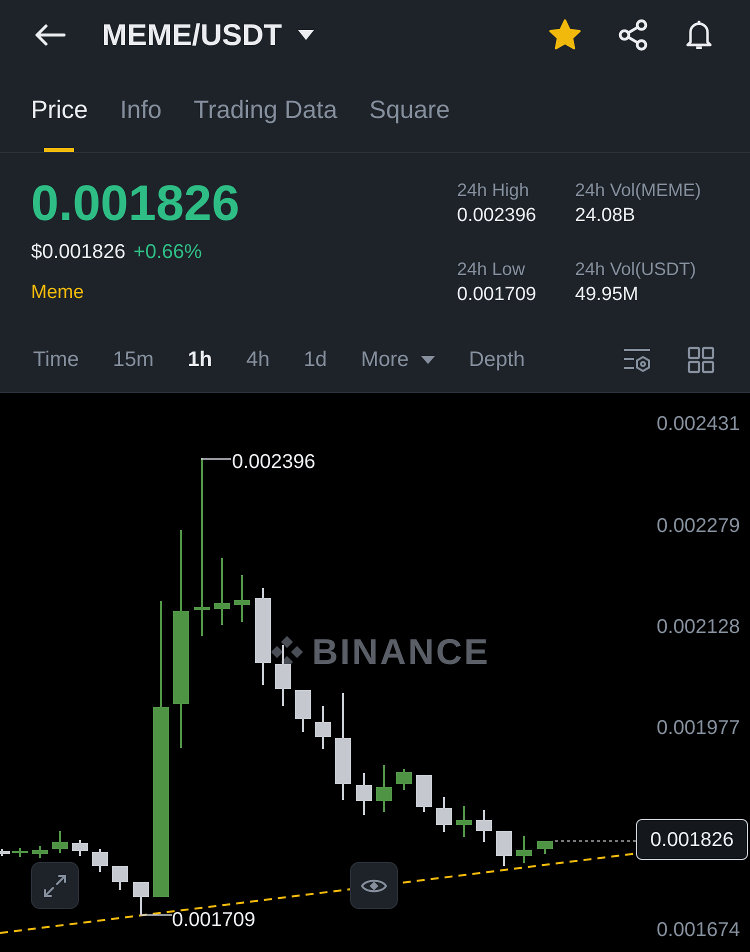 This screenshot has width=750, height=952. I want to click on tab: Square, so click(409, 111).